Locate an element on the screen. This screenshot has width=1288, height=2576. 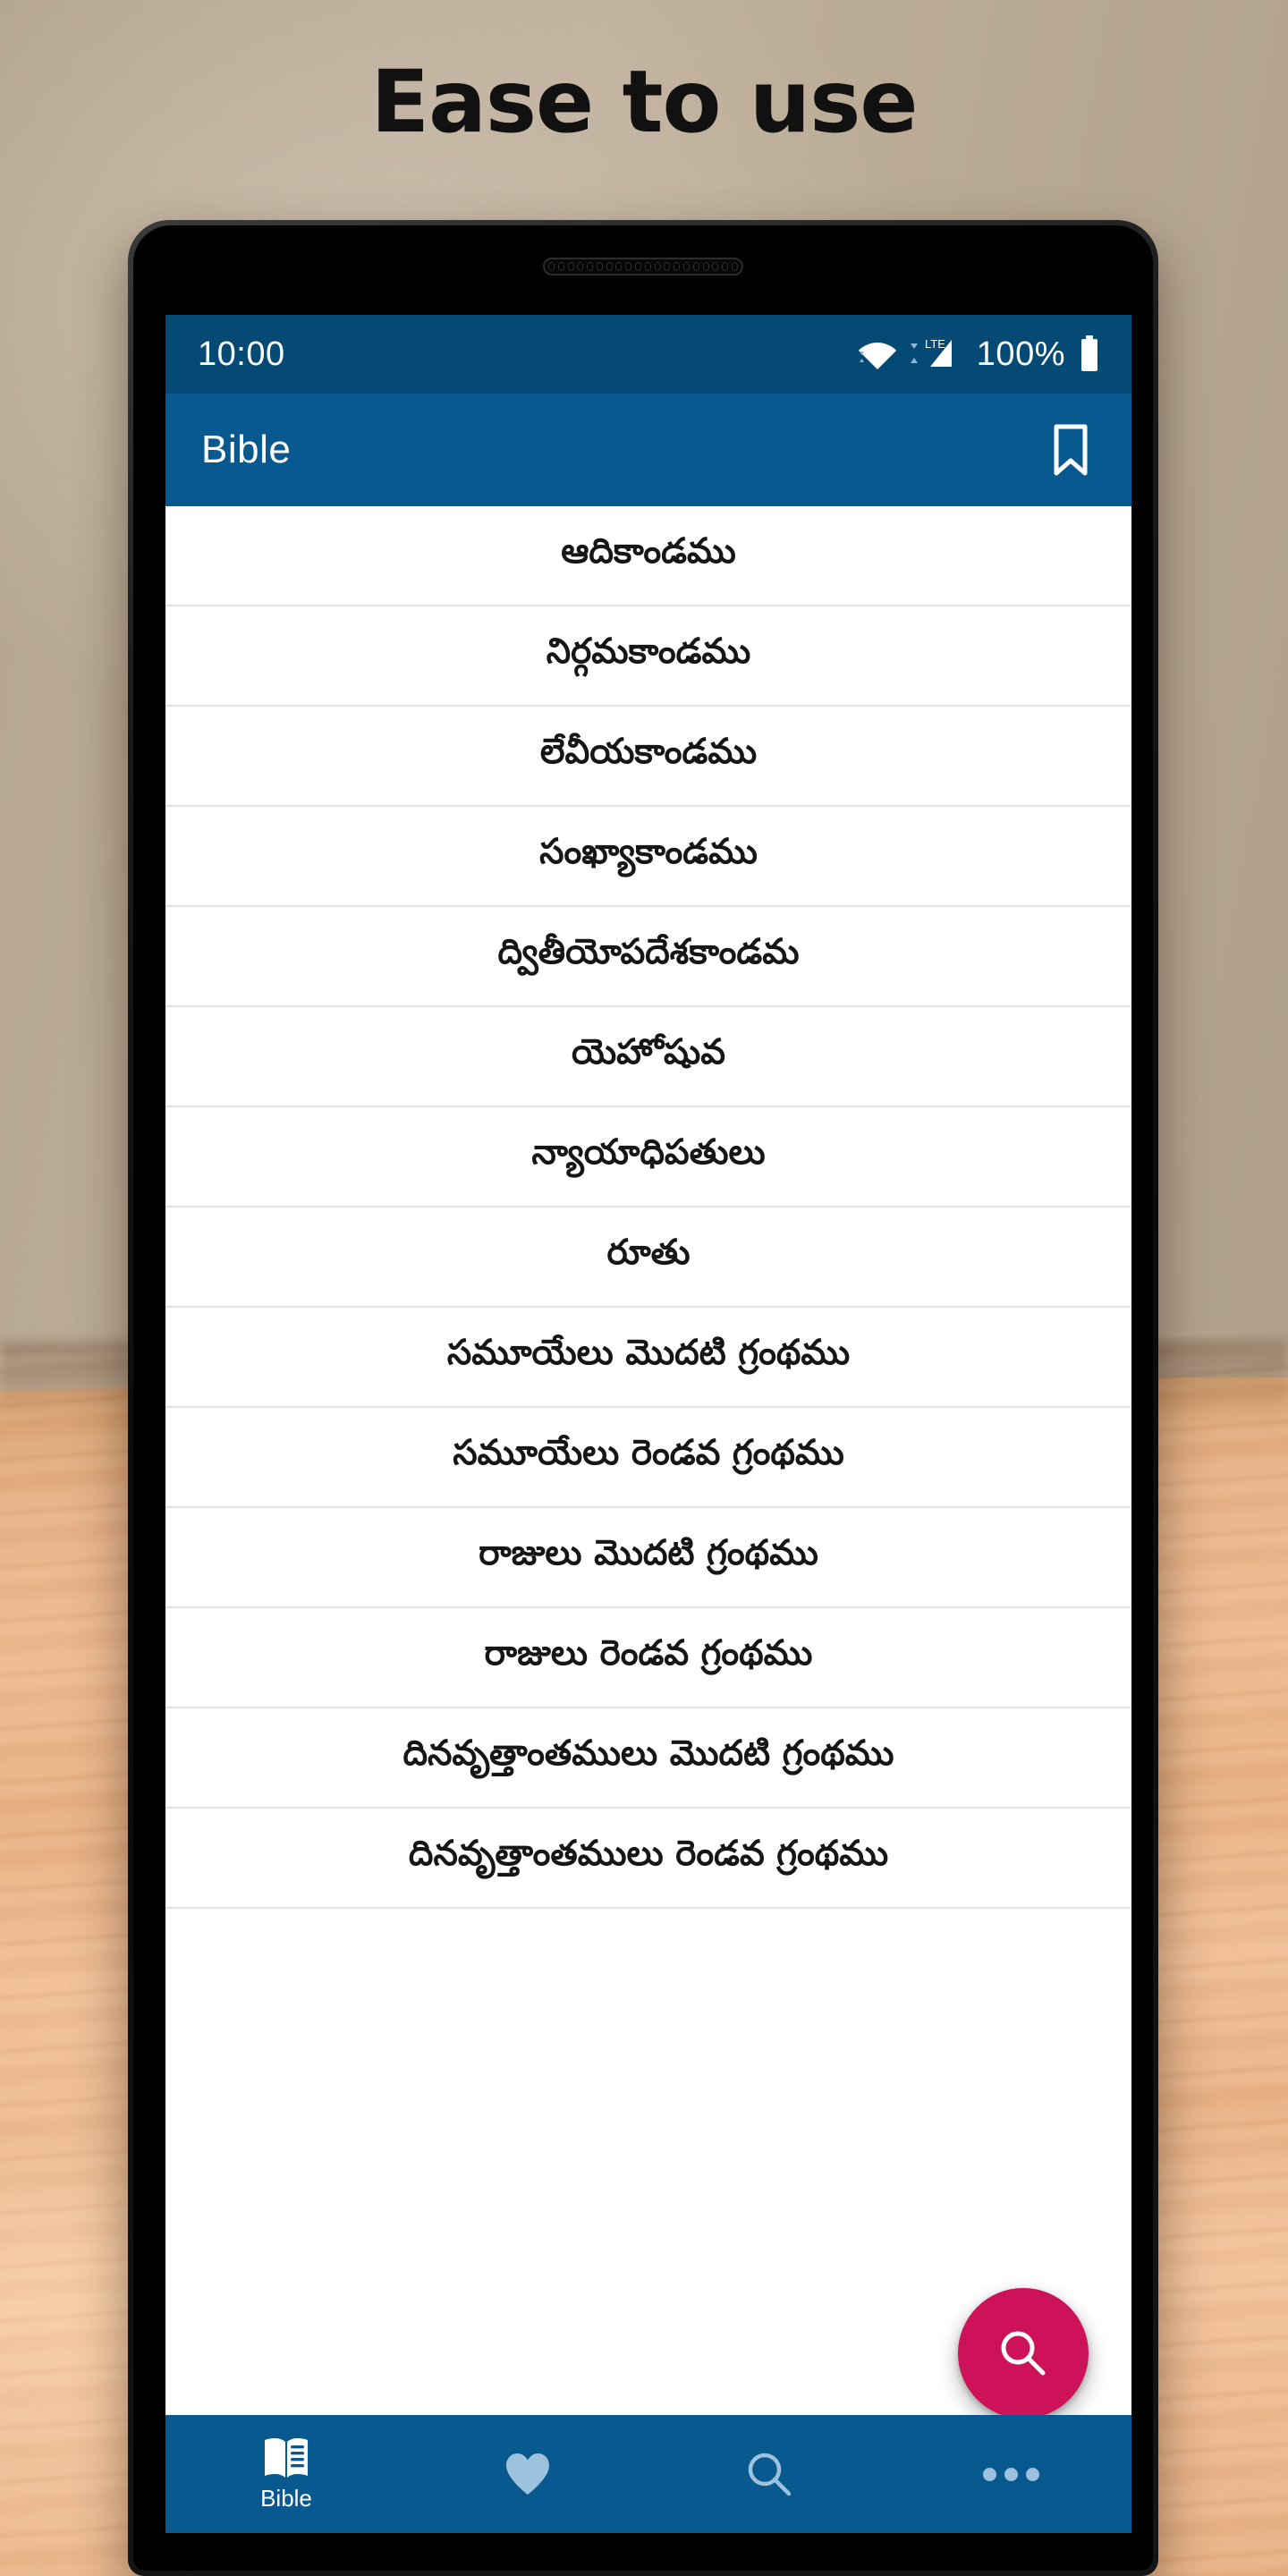
app-bar: Bible is located at coordinates (648, 450).